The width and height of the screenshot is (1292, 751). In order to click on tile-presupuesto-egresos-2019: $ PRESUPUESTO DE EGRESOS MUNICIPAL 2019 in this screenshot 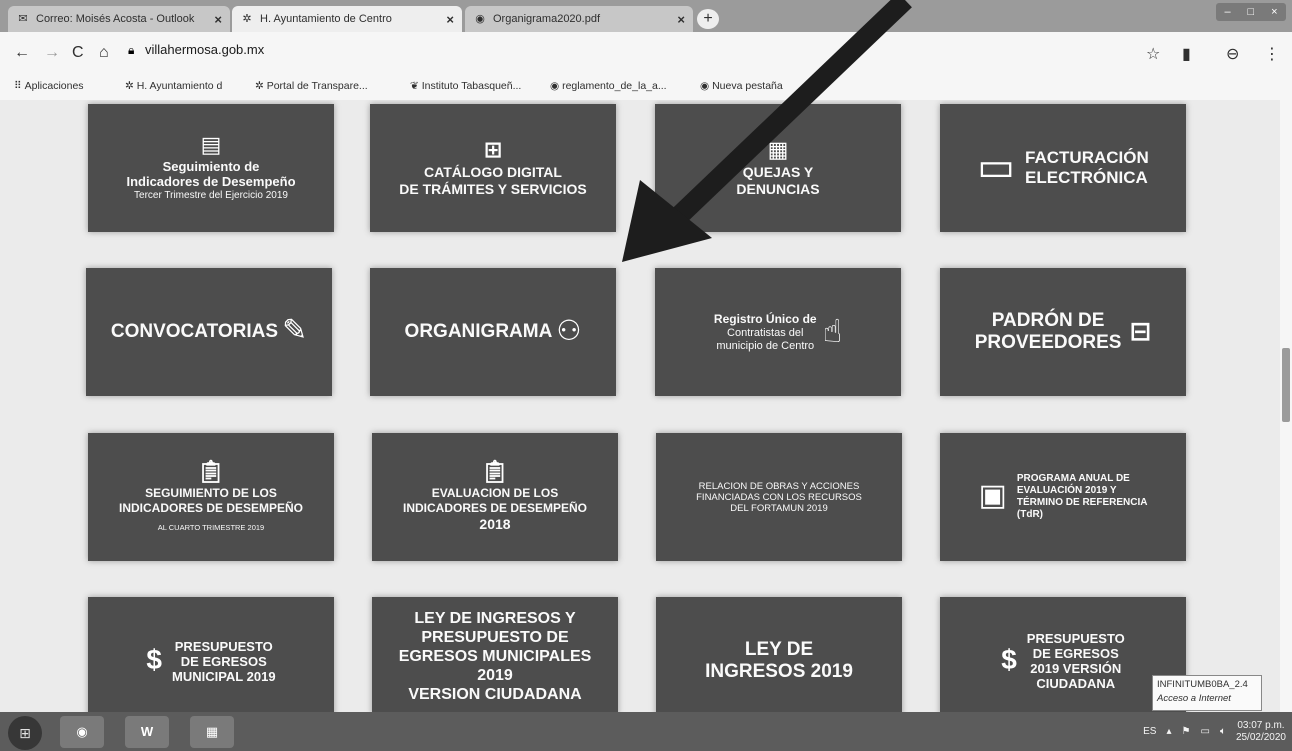, I will do `click(211, 654)`.